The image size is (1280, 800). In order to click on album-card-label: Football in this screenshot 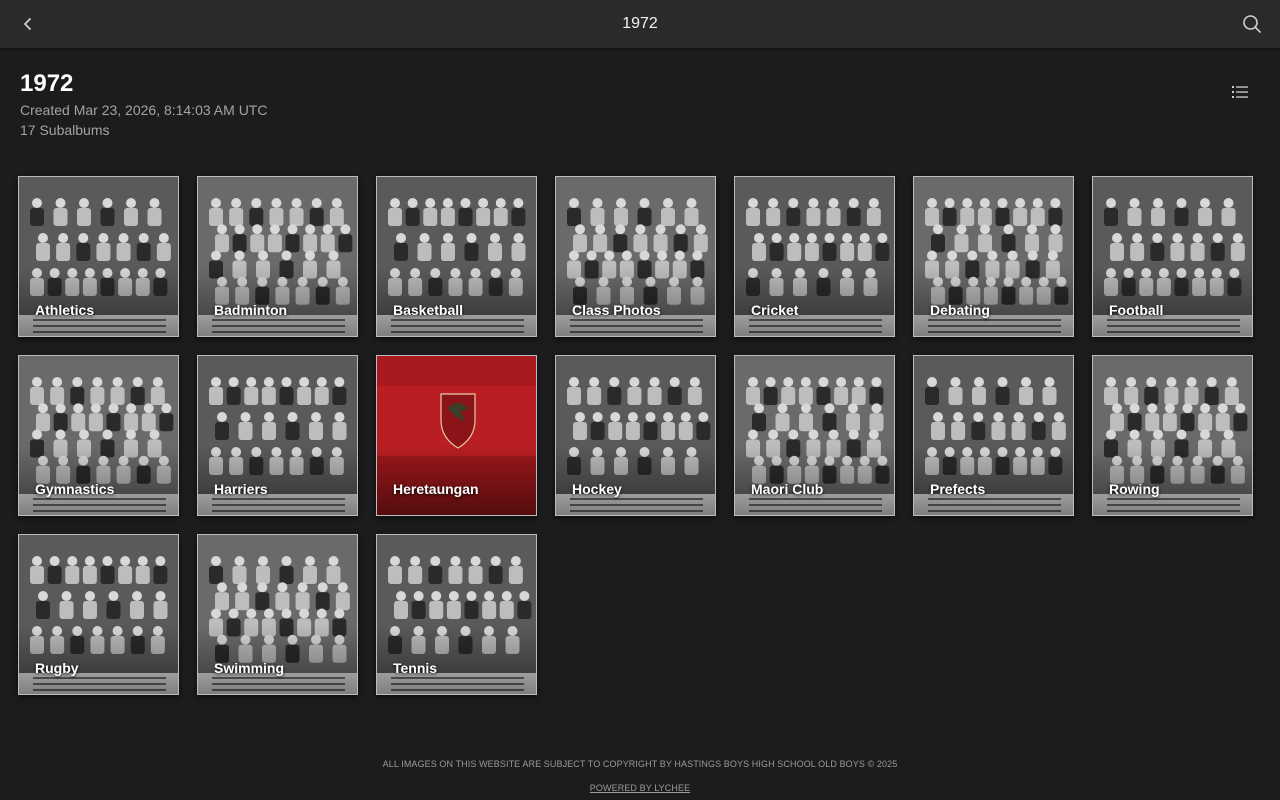, I will do `click(1136, 310)`.